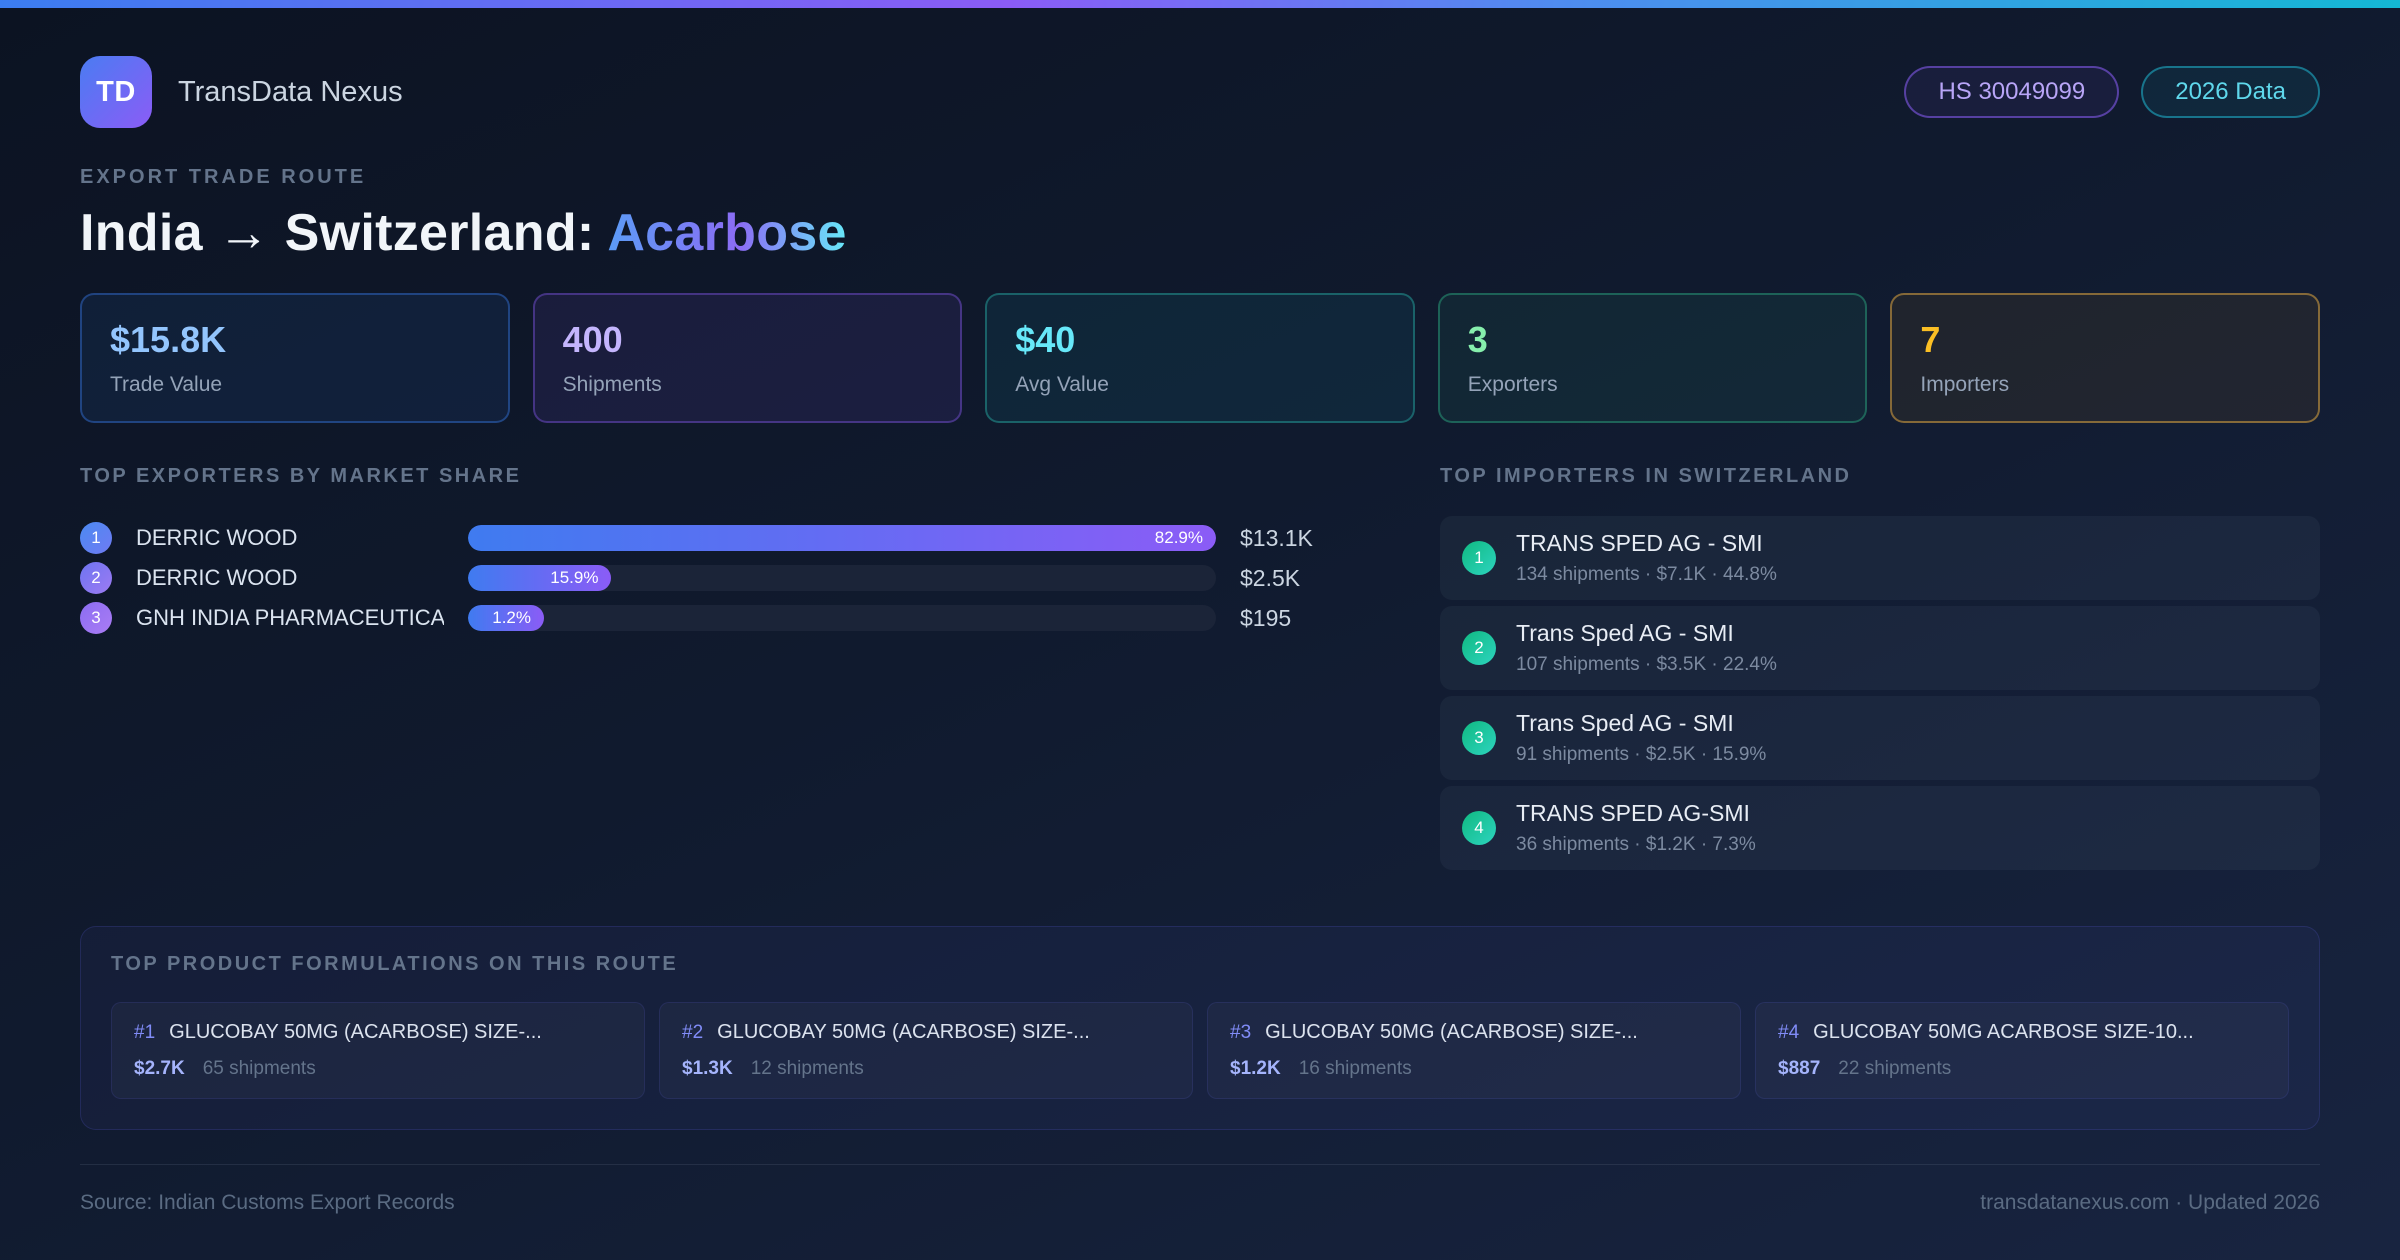 The width and height of the screenshot is (2400, 1260). I want to click on importer-detail: 36 shipments · $1.2K · 7.3%, so click(1636, 844).